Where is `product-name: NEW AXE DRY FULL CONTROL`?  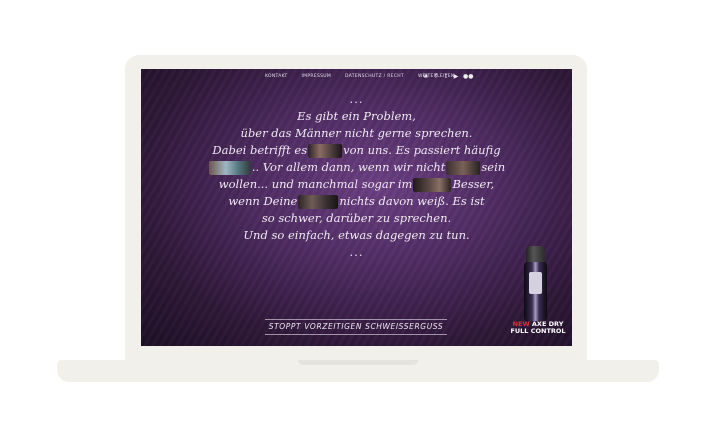 product-name: NEW AXE DRY FULL CONTROL is located at coordinates (538, 328).